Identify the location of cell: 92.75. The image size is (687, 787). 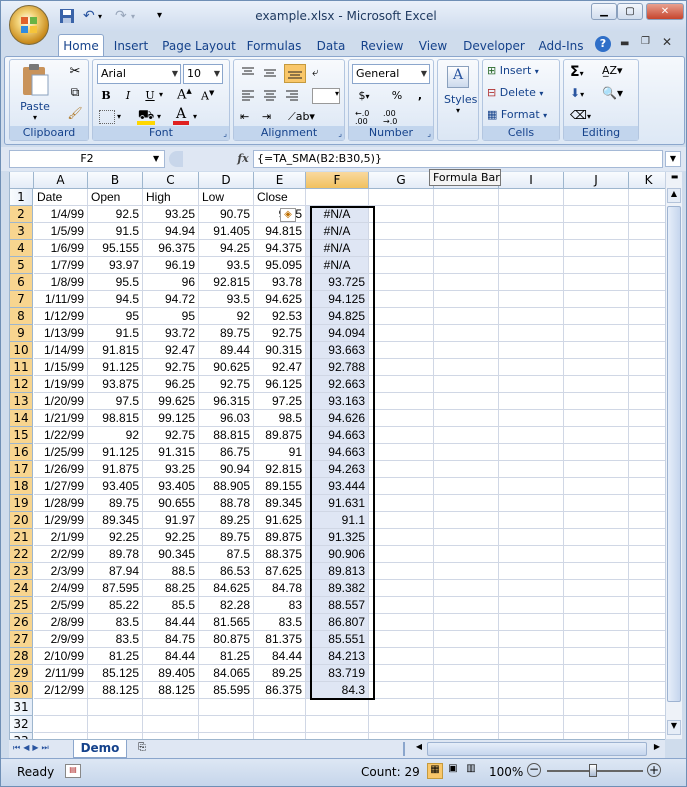
(280, 333).